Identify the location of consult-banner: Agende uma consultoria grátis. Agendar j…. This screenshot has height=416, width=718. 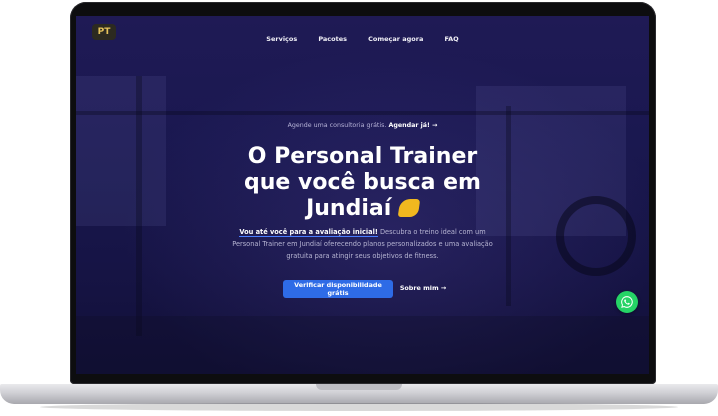
(362, 125).